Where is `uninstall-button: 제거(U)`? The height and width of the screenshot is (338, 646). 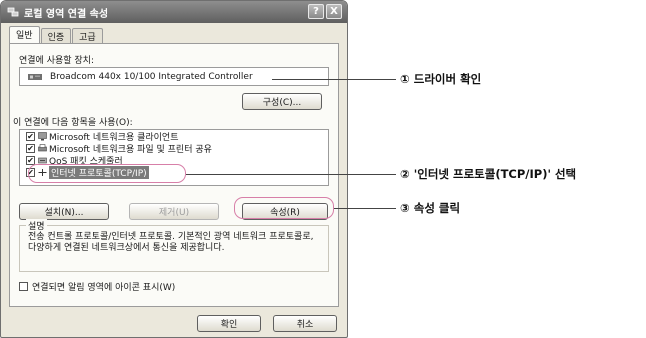 uninstall-button: 제거(U) is located at coordinates (174, 211).